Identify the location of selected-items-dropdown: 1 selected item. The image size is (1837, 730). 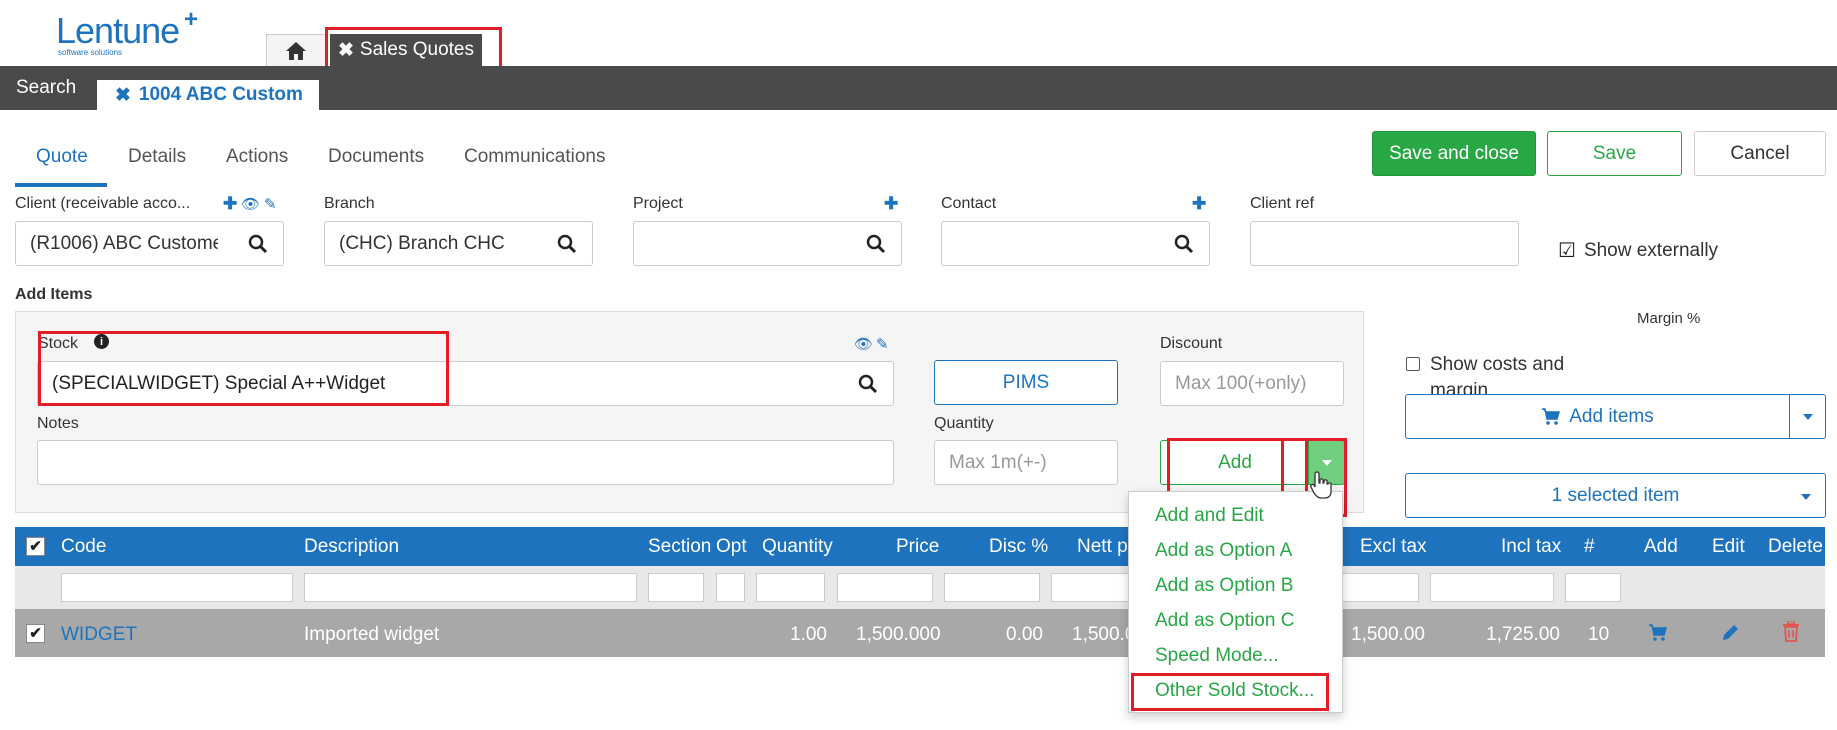
(1615, 495).